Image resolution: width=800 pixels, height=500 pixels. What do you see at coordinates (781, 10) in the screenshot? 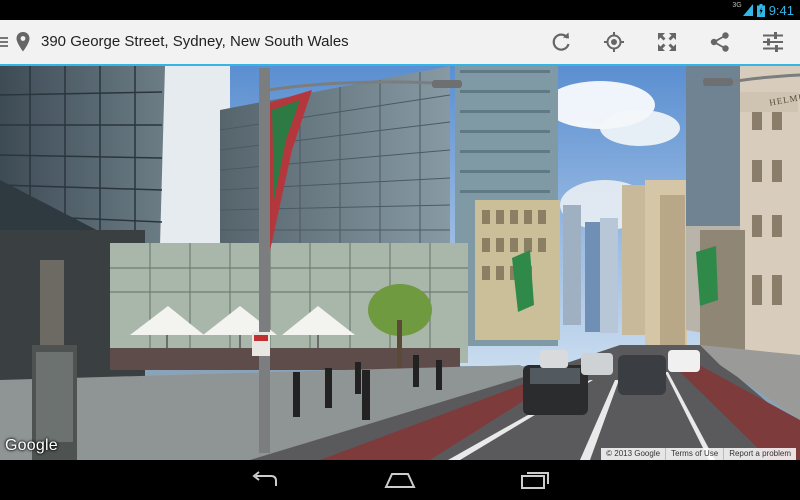
I see `clock: 9:41` at bounding box center [781, 10].